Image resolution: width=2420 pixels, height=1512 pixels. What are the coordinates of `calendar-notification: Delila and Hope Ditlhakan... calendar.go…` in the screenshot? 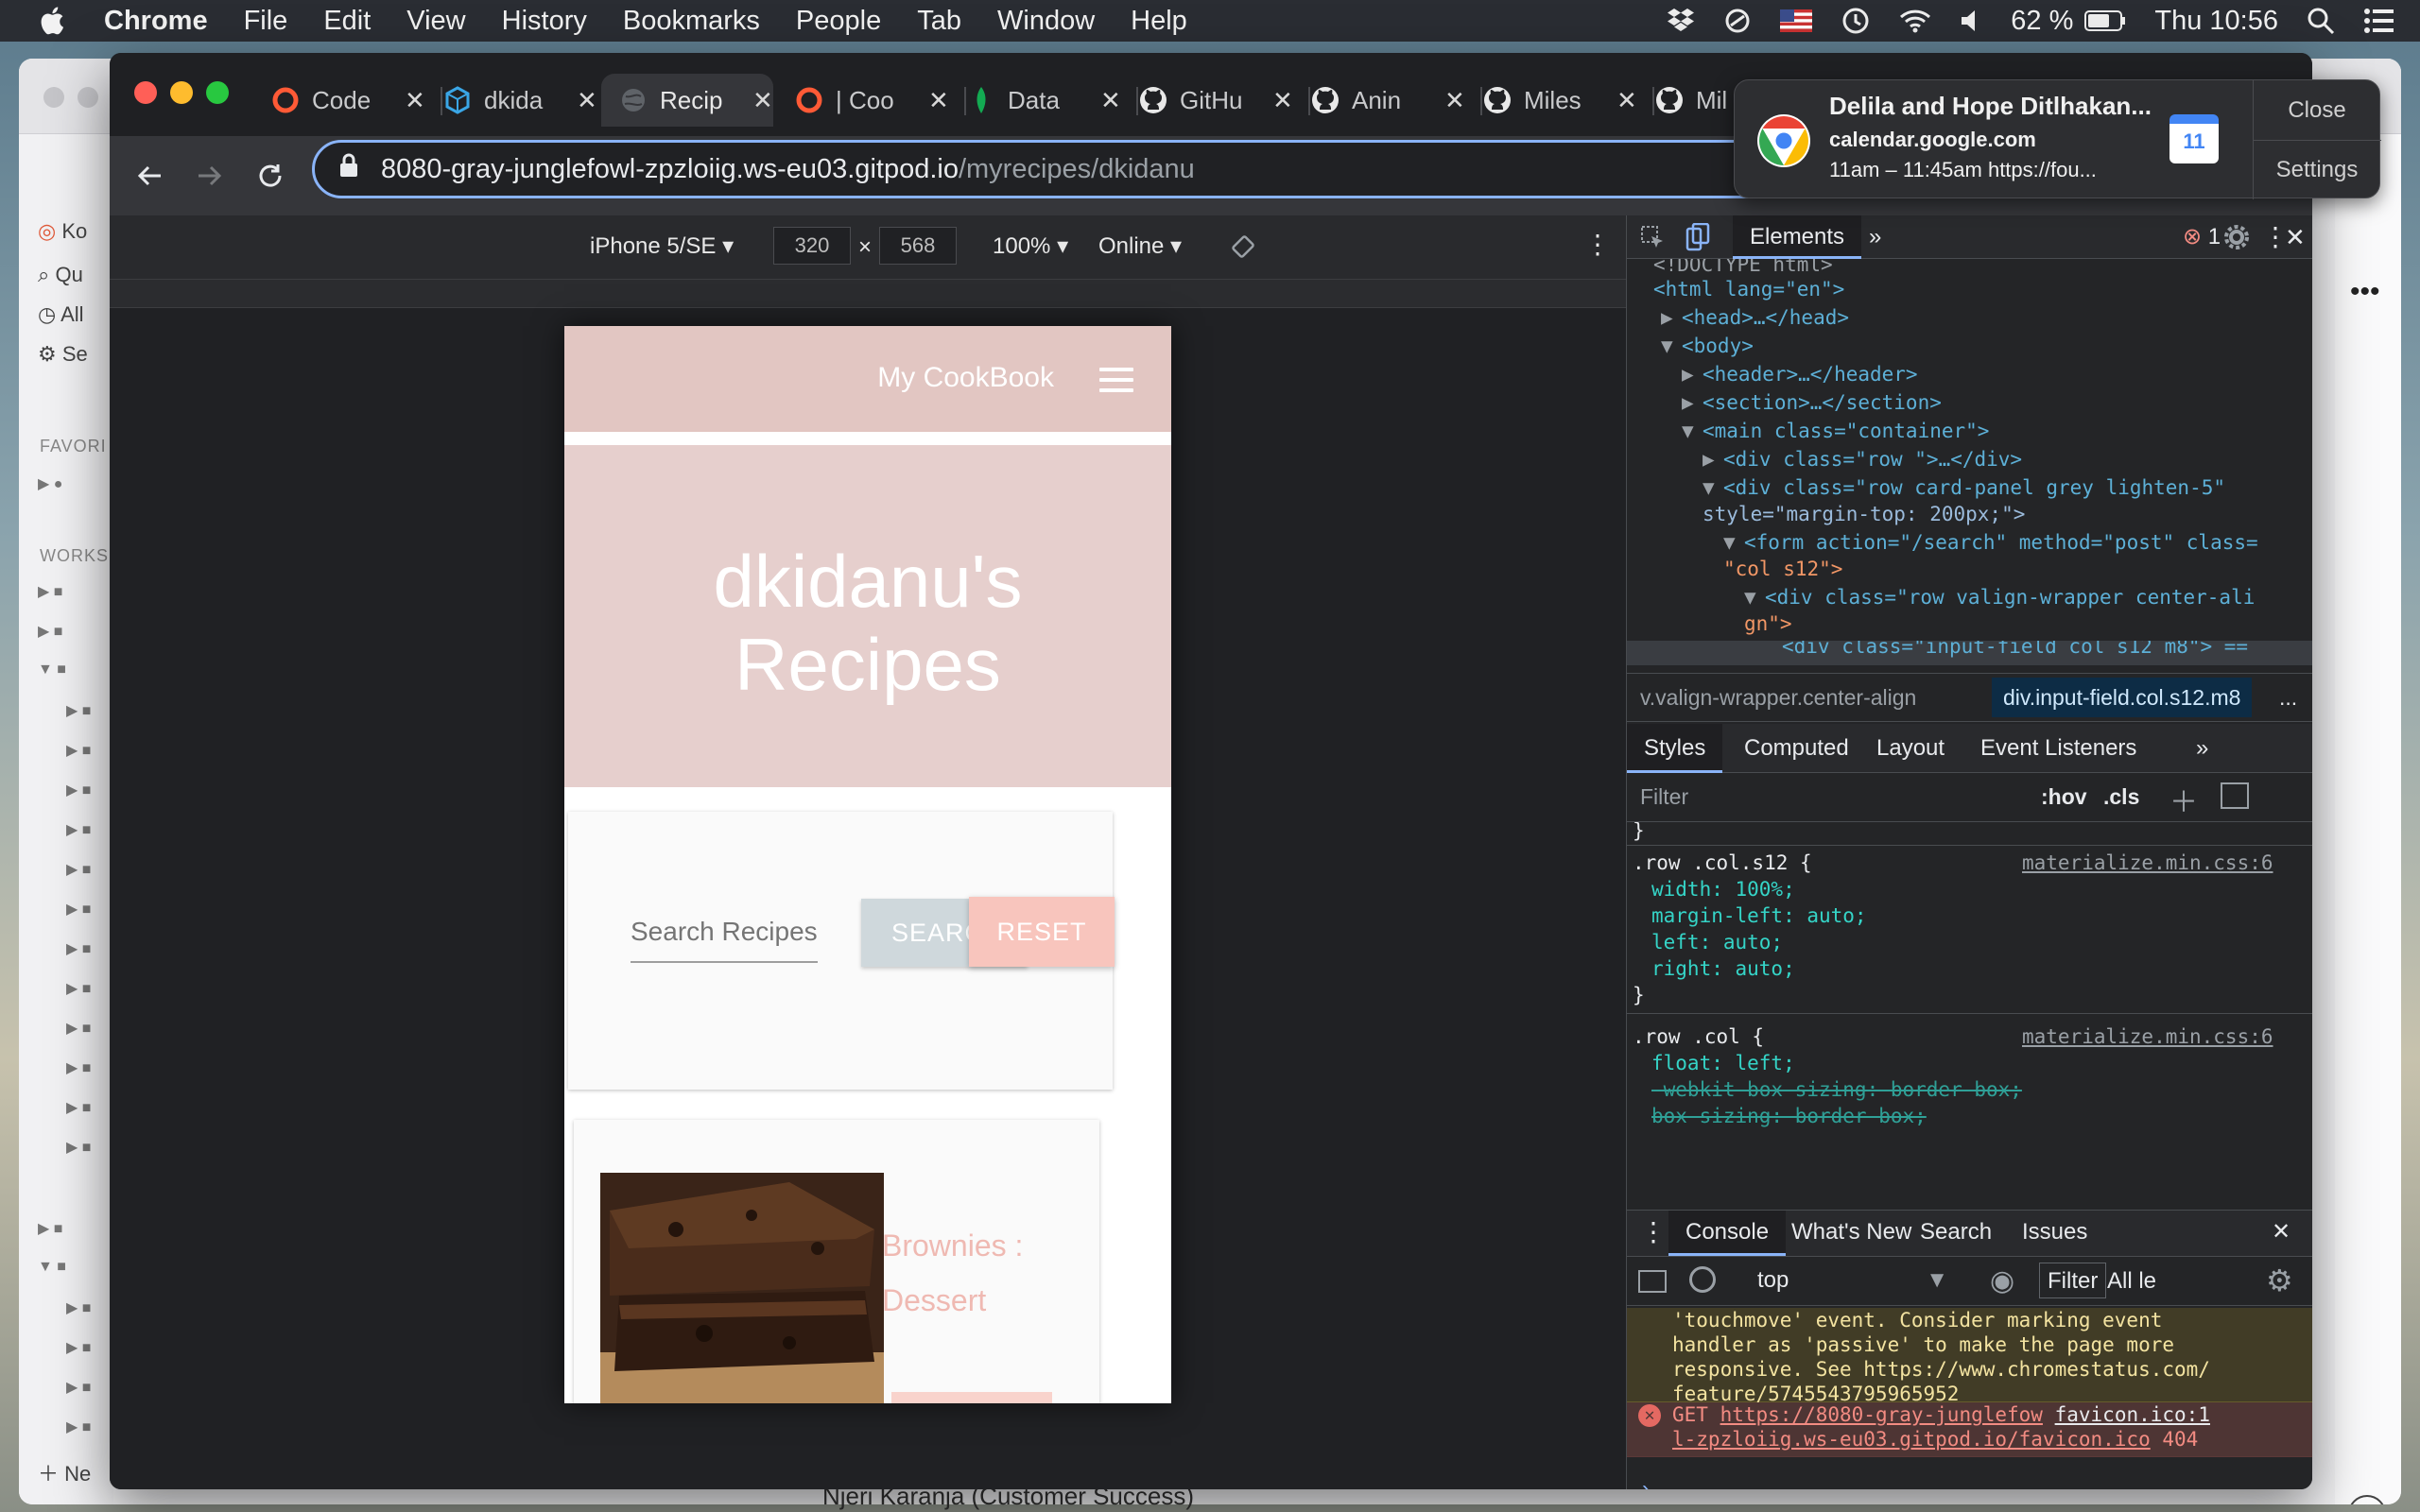 It's located at (2057, 139).